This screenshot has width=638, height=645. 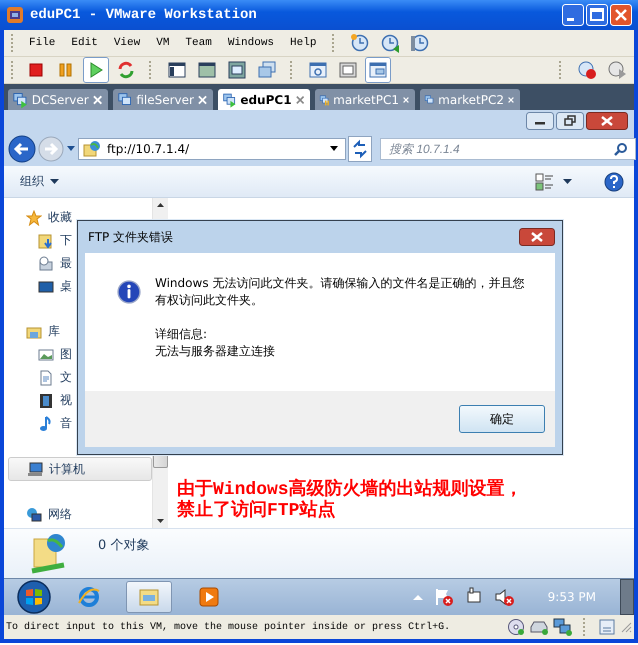 What do you see at coordinates (340, 292) in the screenshot?
I see `error-message: Windows 无法访问此文件夹。请确保输入的文件名是正确的，并且您有权访问此文件夹。` at bounding box center [340, 292].